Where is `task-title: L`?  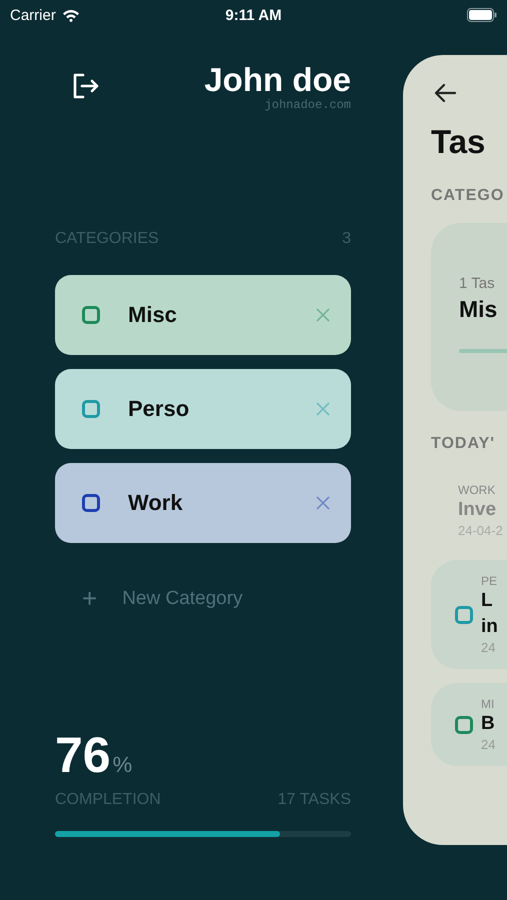 task-title: L is located at coordinates (487, 601).